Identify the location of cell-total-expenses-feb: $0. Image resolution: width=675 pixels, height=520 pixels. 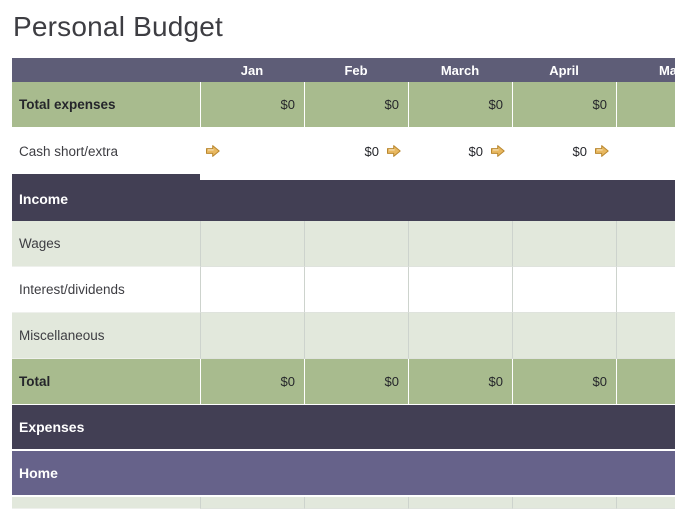
(356, 105).